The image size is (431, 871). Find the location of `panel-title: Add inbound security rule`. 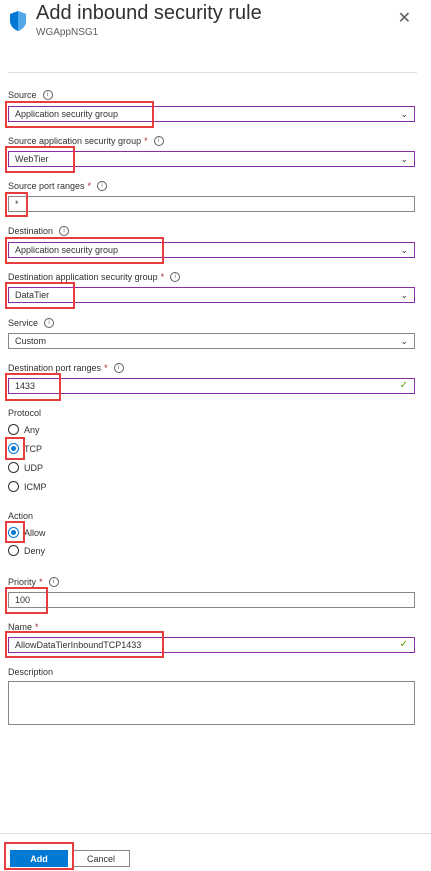

panel-title: Add inbound security rule is located at coordinates (149, 13).